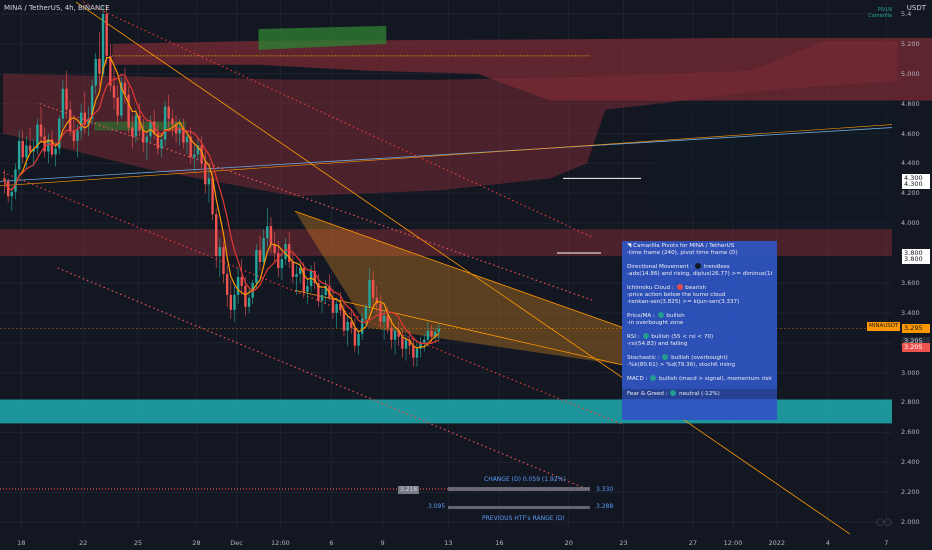 This screenshot has height=550, width=932. Describe the element at coordinates (448, 543) in the screenshot. I see `x-tick-label: 13` at that location.